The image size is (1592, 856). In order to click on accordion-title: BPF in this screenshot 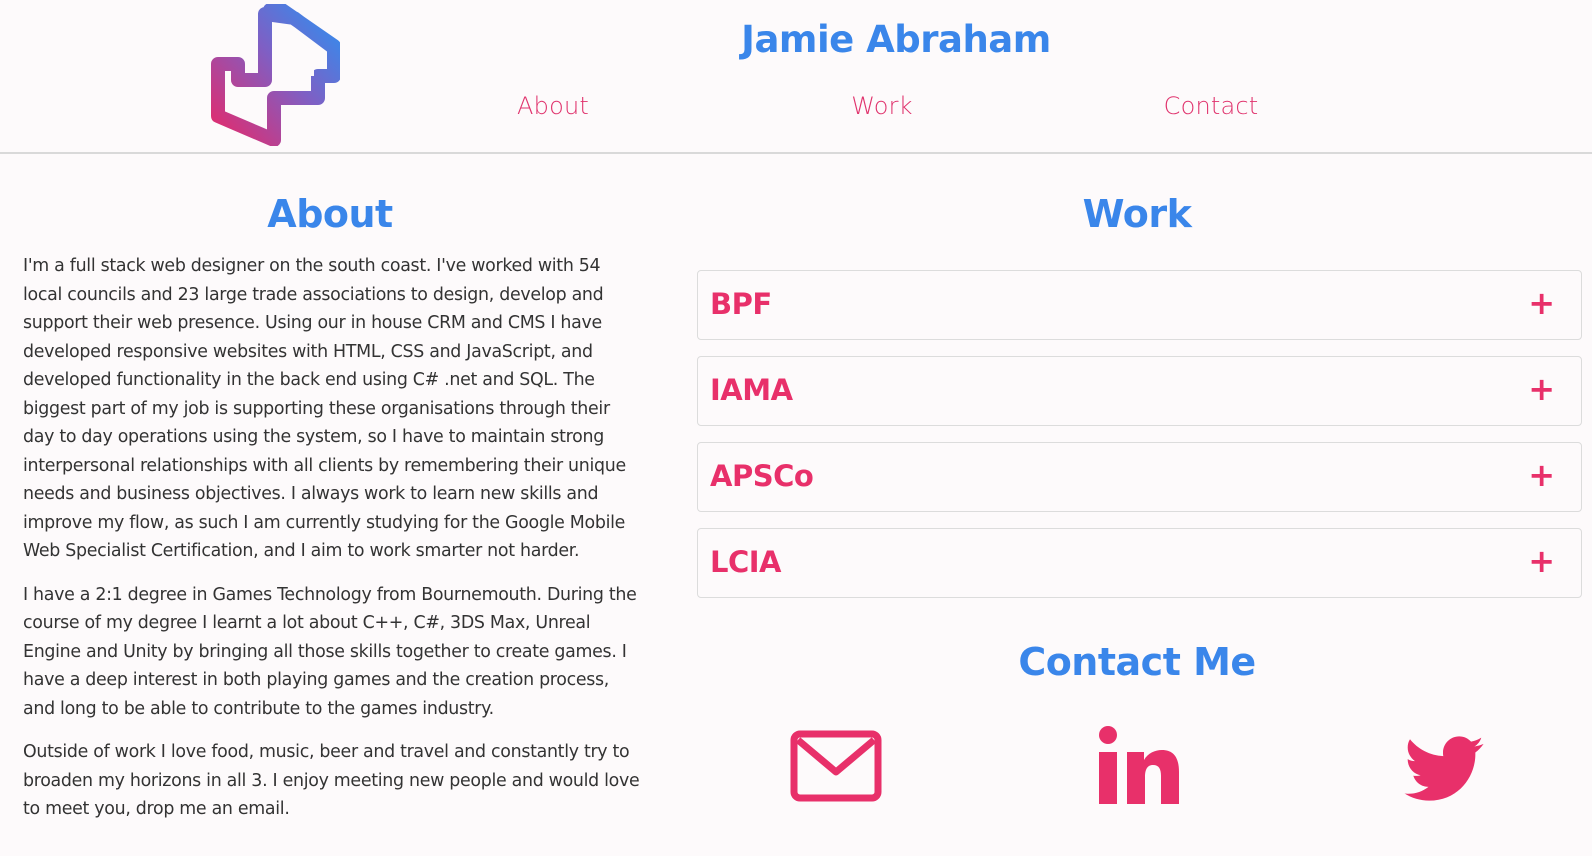, I will do `click(741, 304)`.